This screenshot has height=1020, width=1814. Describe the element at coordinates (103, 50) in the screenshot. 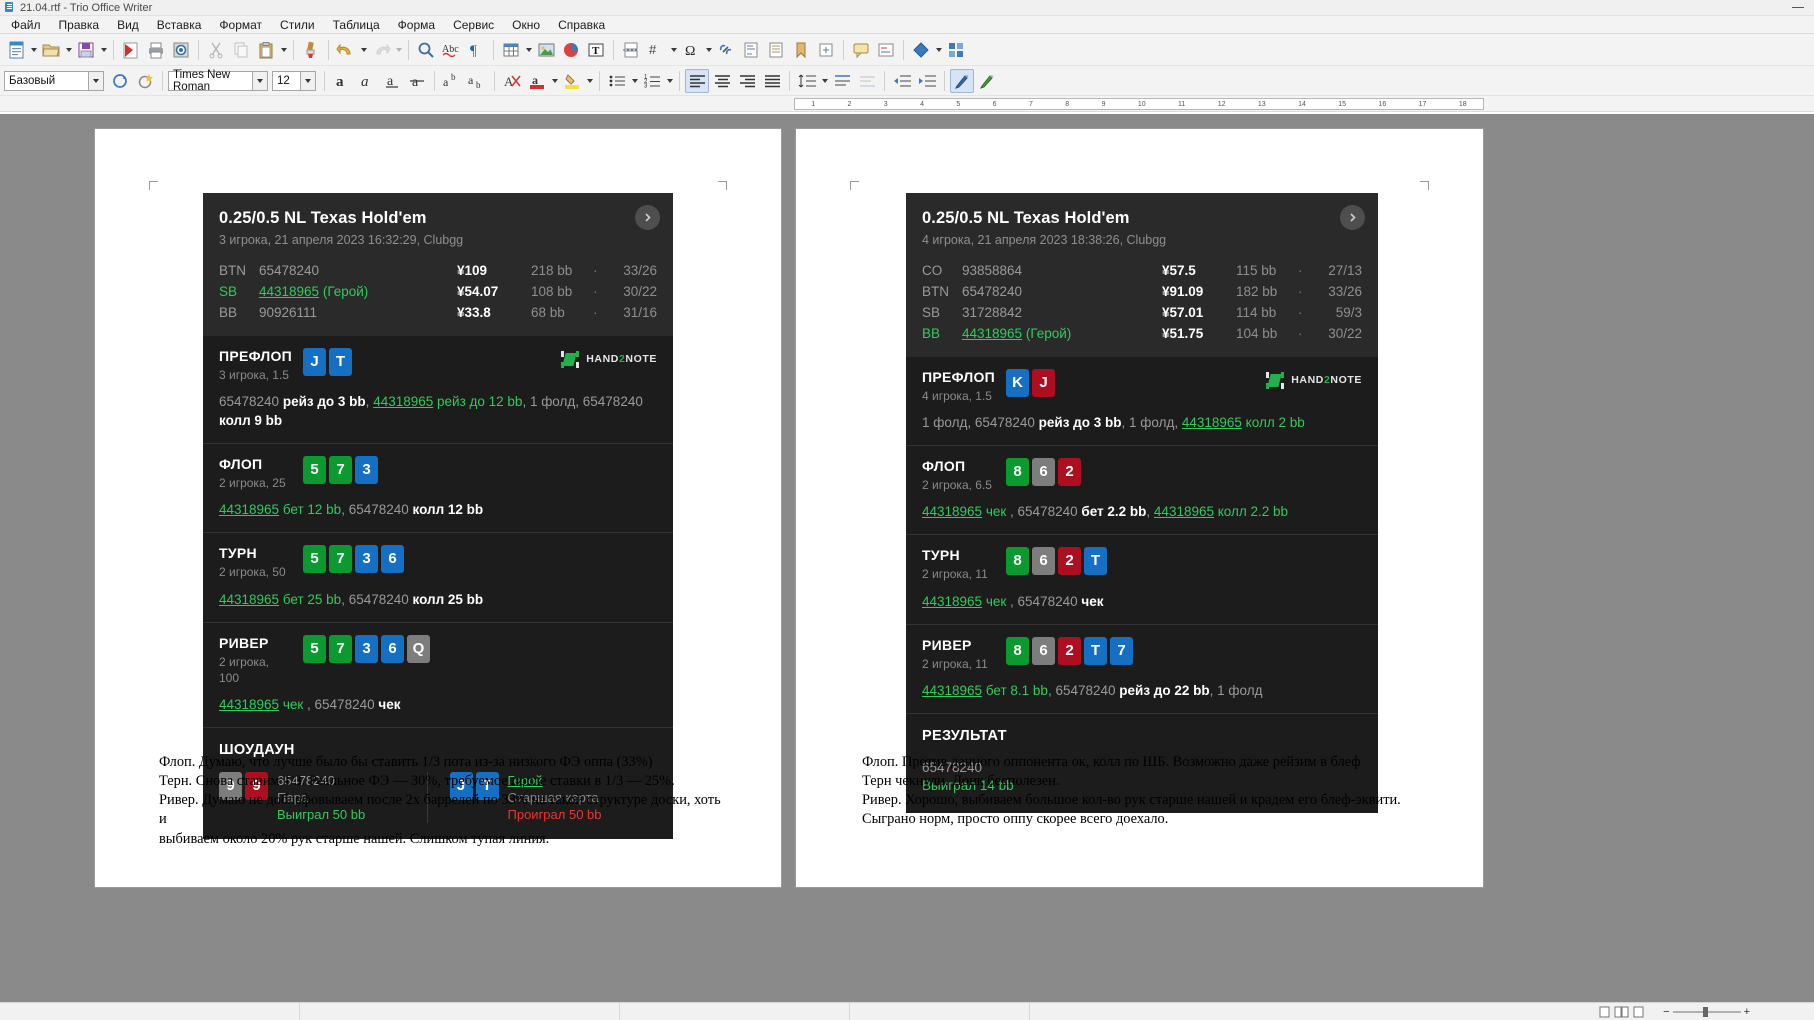

I see `save-dropdown-icon` at that location.